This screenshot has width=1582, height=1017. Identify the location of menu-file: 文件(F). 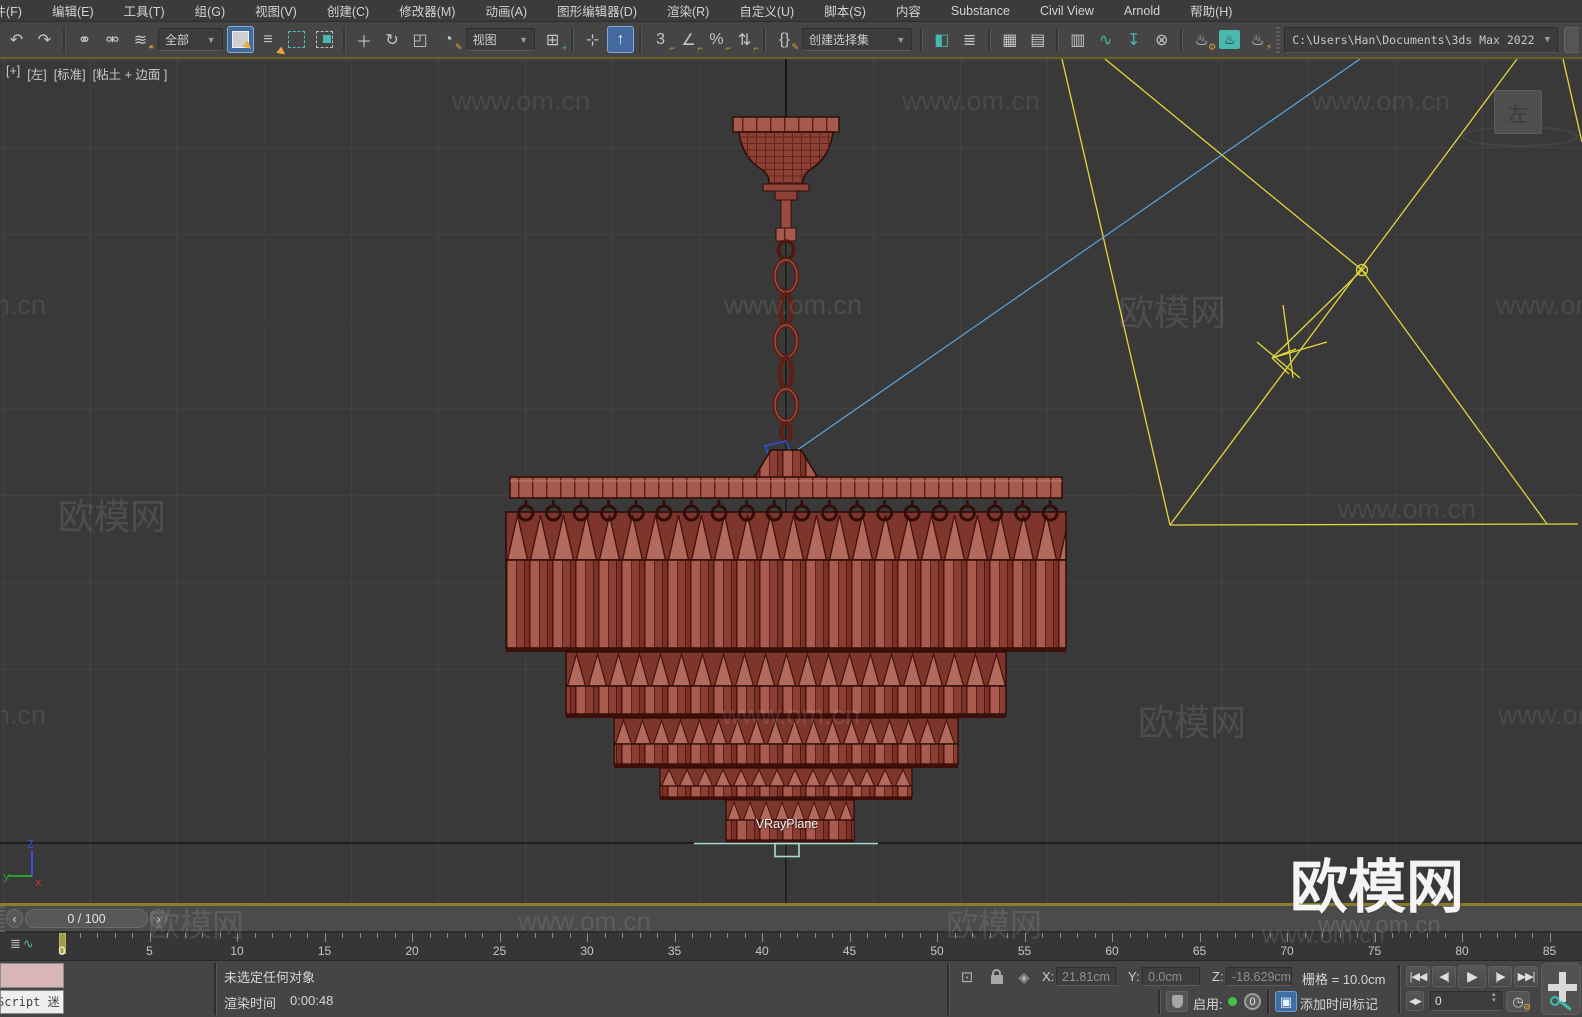
(18, 10).